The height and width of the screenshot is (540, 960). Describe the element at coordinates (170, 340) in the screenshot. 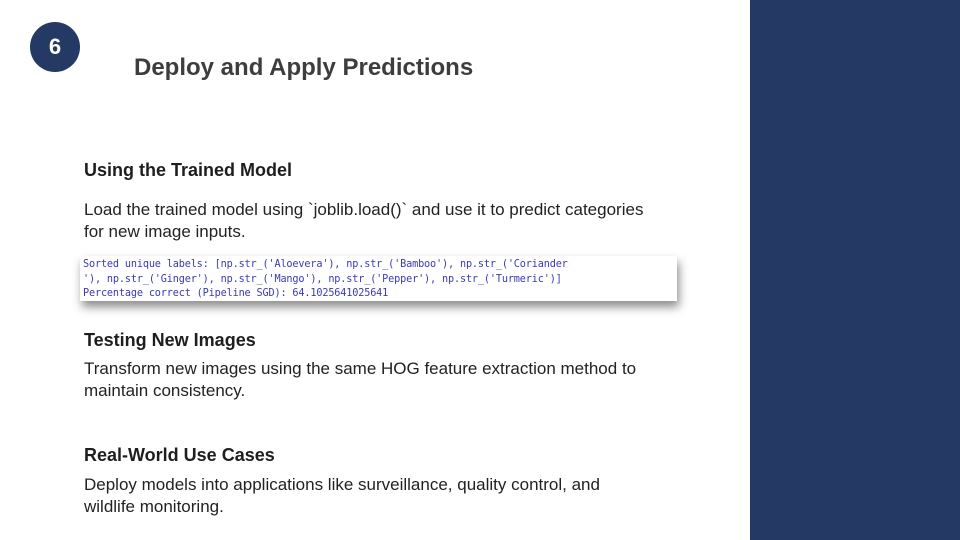

I see `section-heading-testing-images: Testing New Images` at that location.